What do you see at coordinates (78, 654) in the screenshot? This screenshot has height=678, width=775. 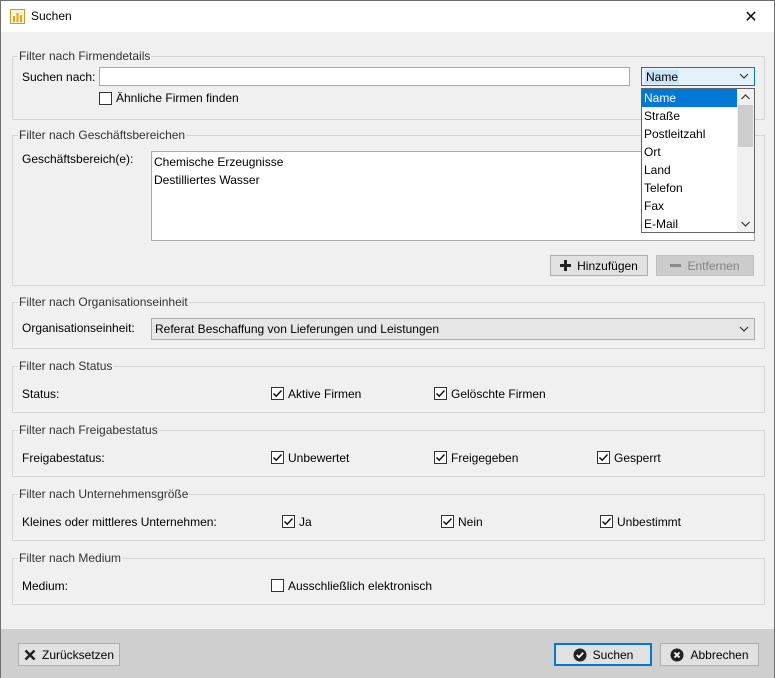 I see `reset-button-label: Zurücksetzen` at bounding box center [78, 654].